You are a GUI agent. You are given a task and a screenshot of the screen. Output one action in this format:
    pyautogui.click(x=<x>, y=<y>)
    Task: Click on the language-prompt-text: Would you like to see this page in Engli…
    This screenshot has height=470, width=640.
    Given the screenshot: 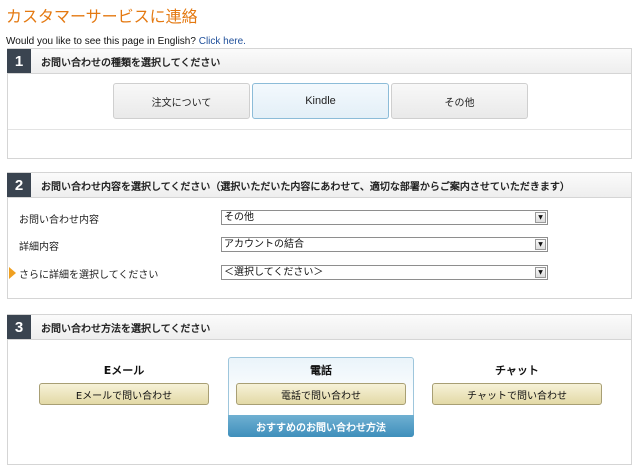 What is the action you would take?
    pyautogui.click(x=101, y=41)
    